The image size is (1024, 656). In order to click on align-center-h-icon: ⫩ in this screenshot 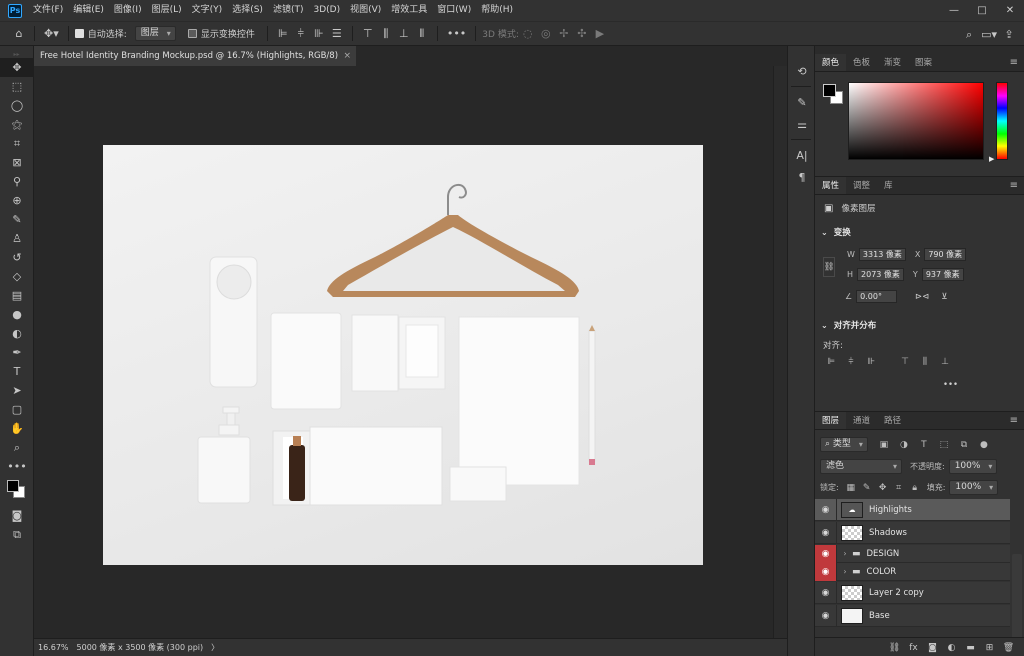, I will do `click(301, 33)`.